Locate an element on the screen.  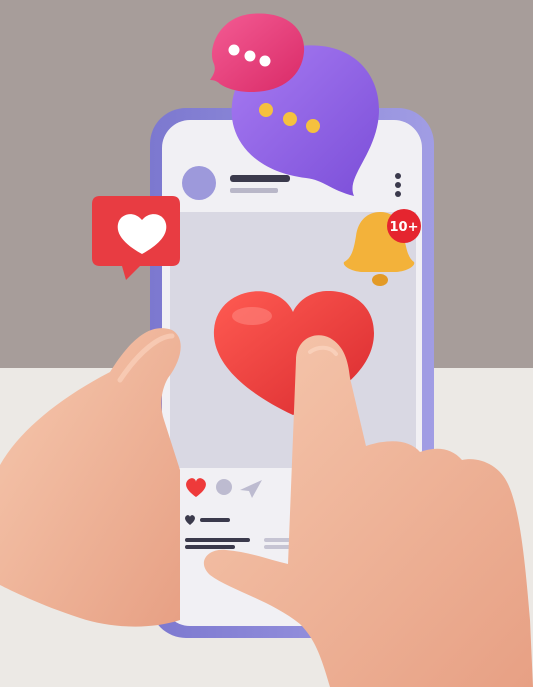
comment-icon is located at coordinates (224, 487).